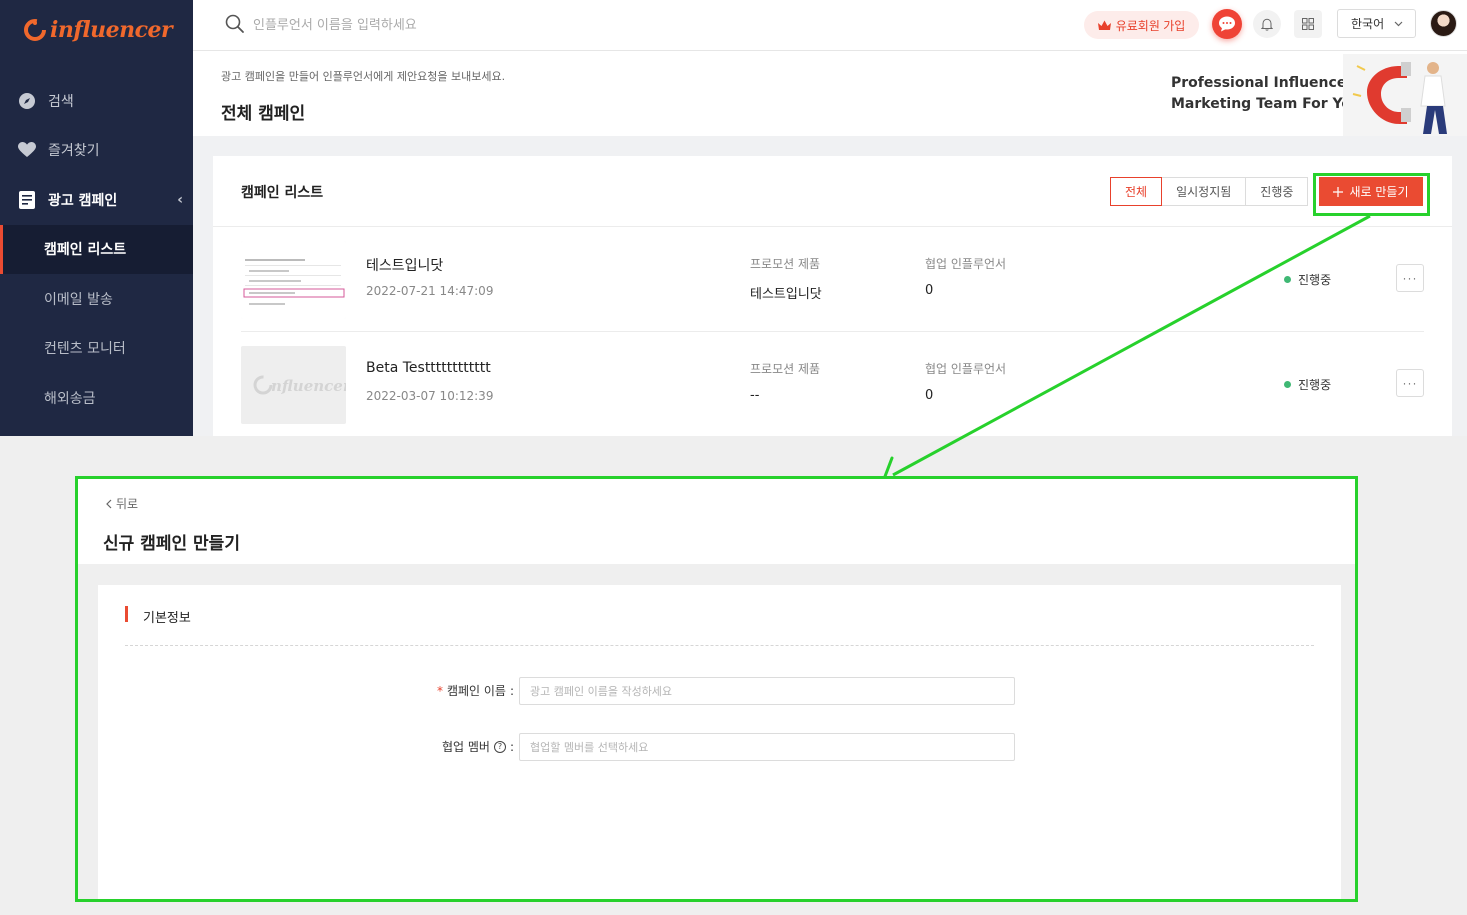 This screenshot has width=1467, height=915. I want to click on avatar, so click(1443, 23).